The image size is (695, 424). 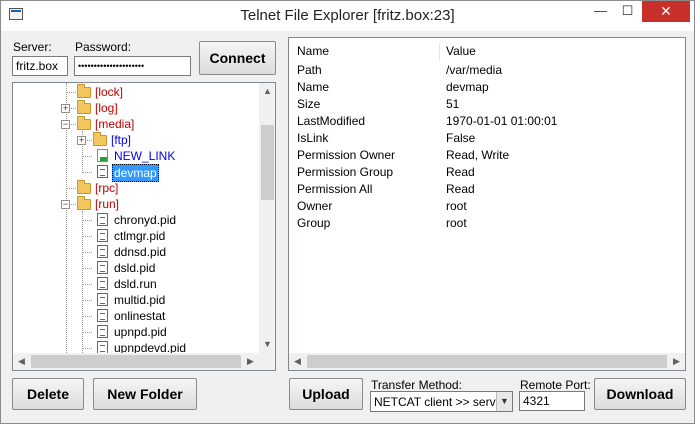 I want to click on tree-vertical-scrollbar: ▲ ▼, so click(x=267, y=218).